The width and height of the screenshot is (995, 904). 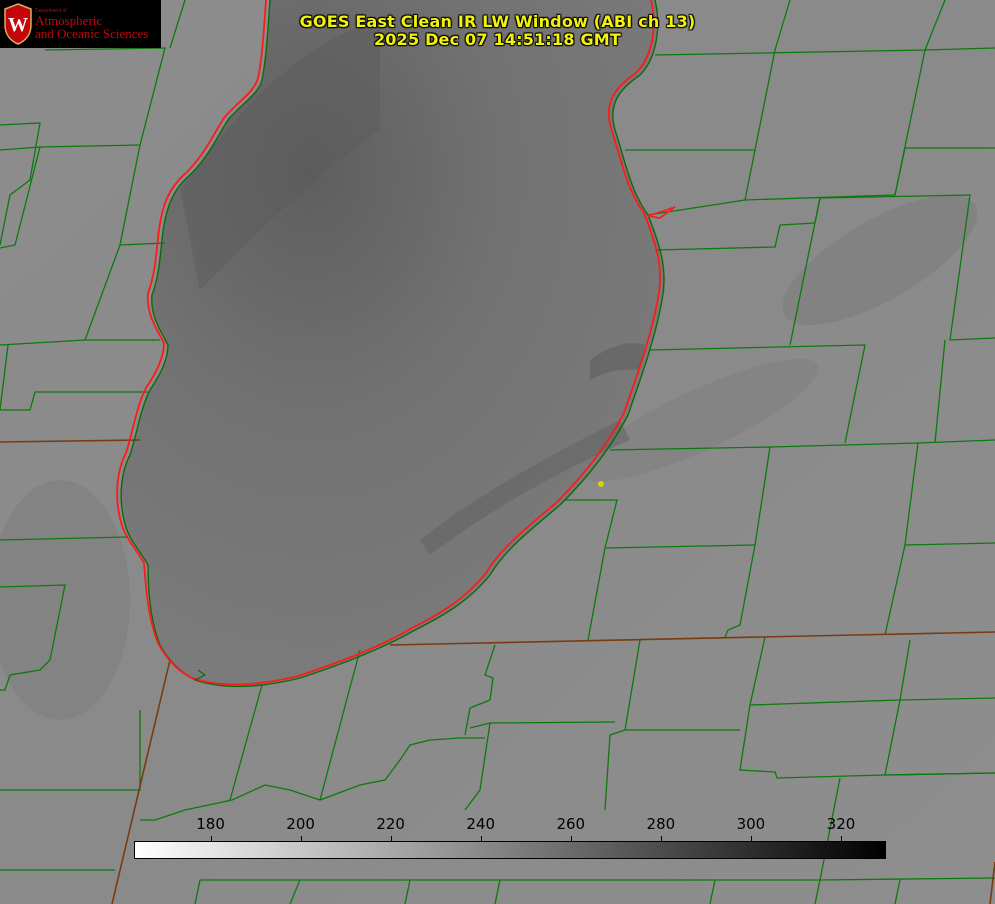 What do you see at coordinates (841, 824) in the screenshot?
I see `colorbar-tick-label: 320` at bounding box center [841, 824].